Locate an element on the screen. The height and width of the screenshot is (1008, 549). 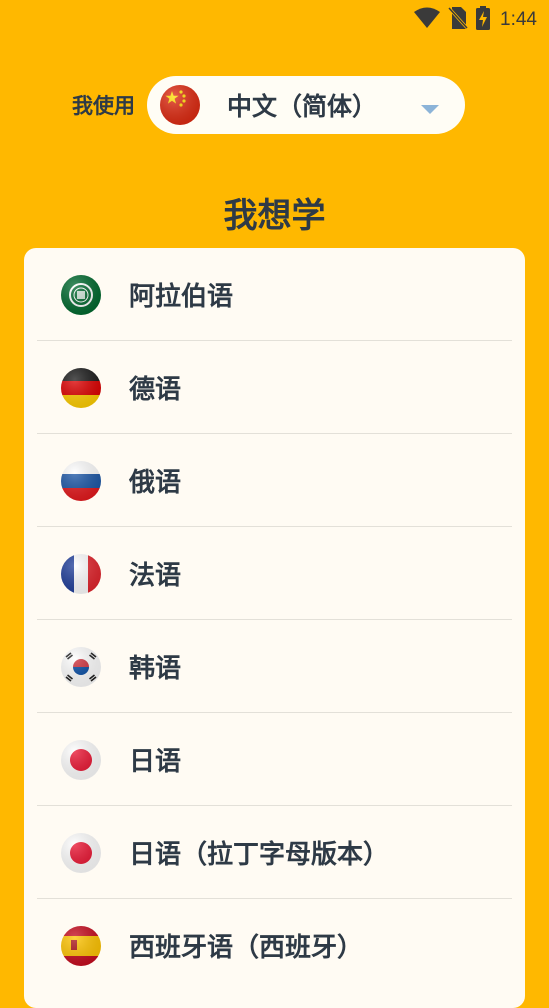
germany-flag-icon is located at coordinates (81, 388).